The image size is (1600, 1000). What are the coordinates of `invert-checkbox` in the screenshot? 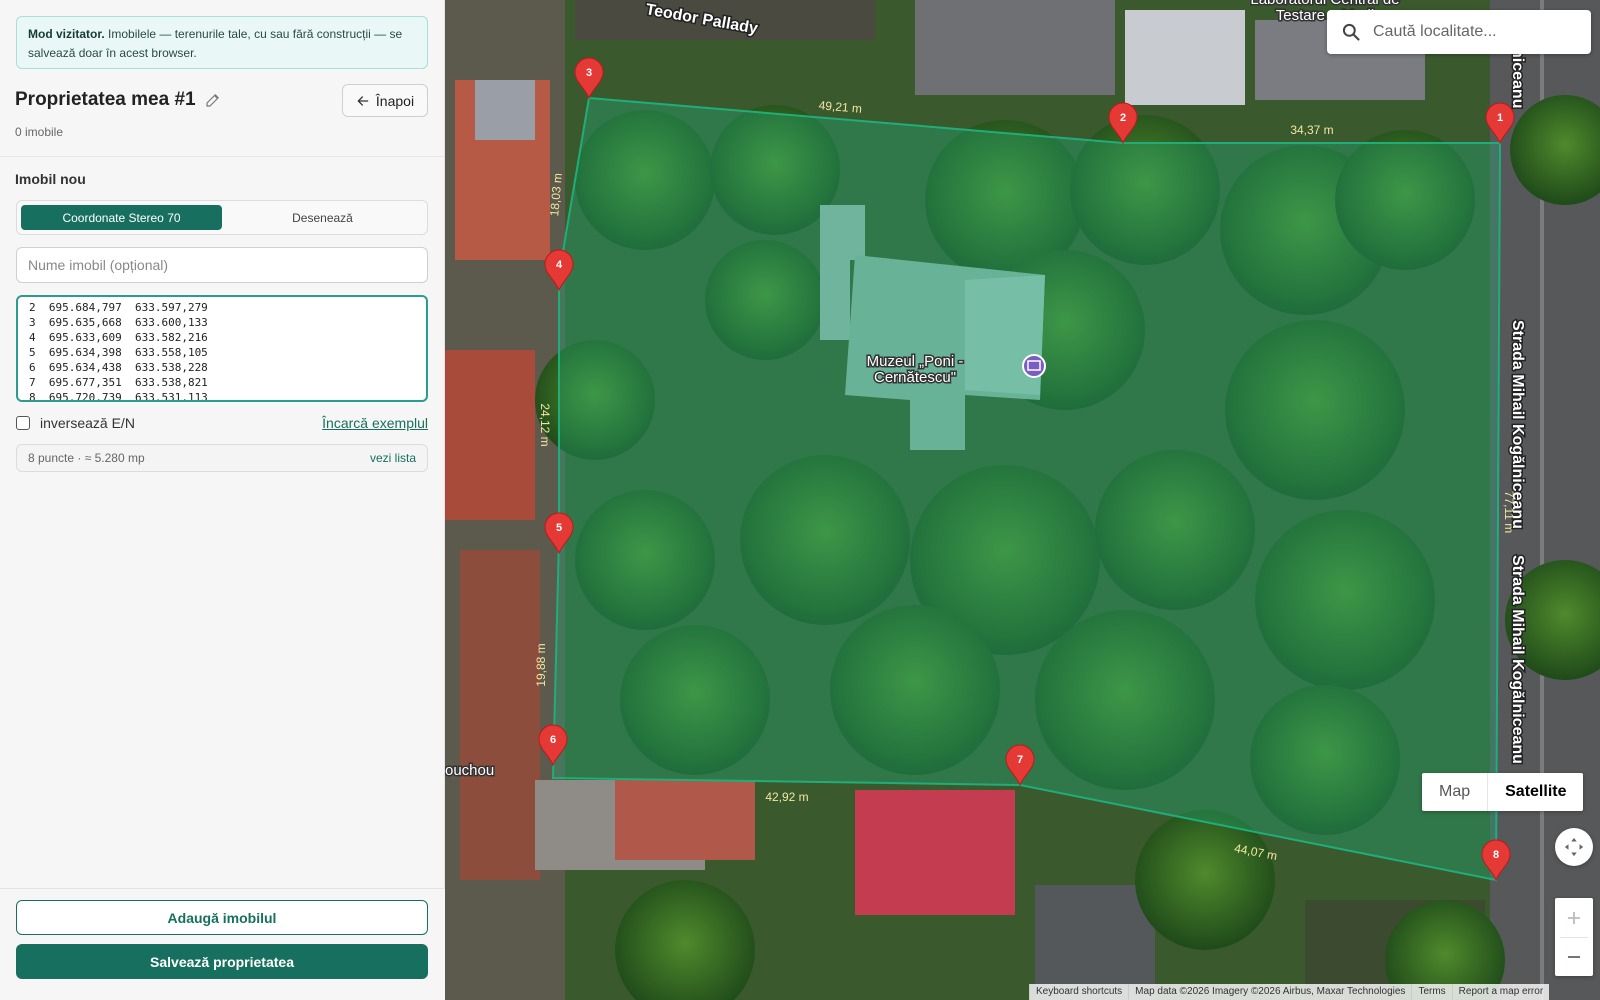 It's located at (23, 423).